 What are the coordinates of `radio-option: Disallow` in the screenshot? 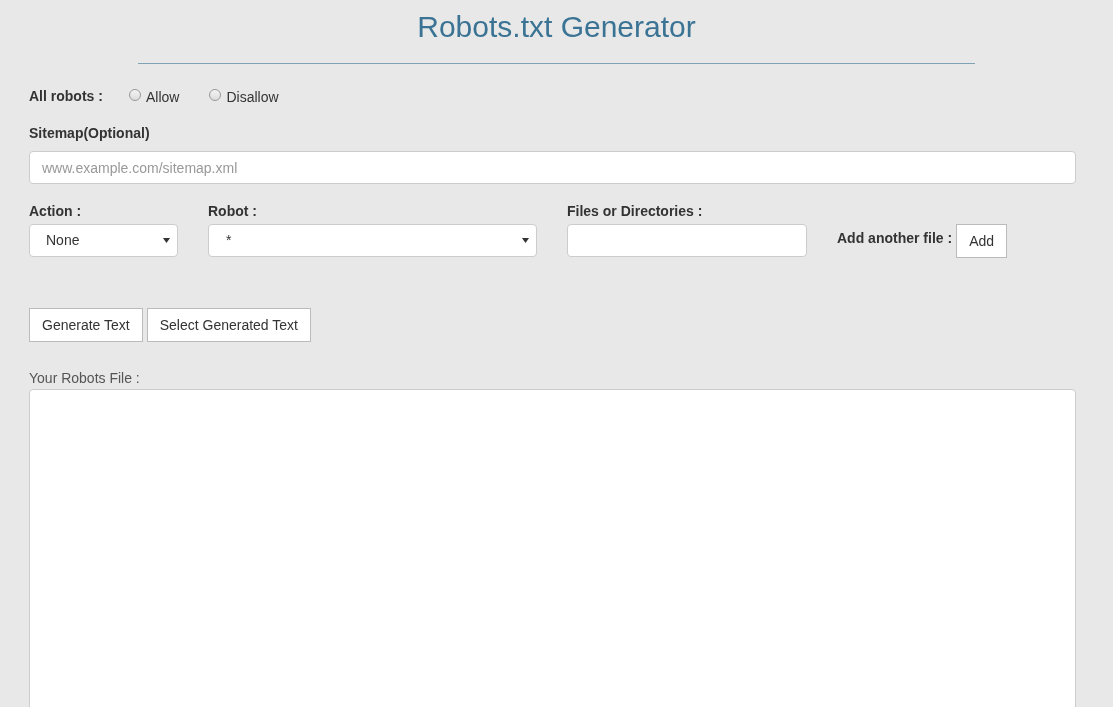 It's located at (244, 96).